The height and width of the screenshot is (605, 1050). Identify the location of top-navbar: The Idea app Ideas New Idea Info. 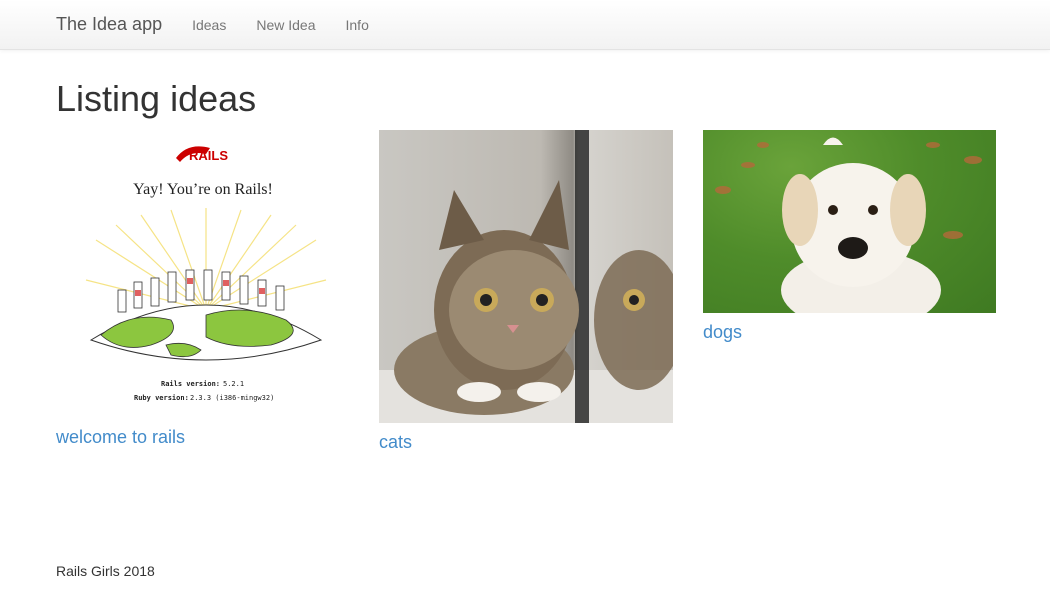
(525, 25).